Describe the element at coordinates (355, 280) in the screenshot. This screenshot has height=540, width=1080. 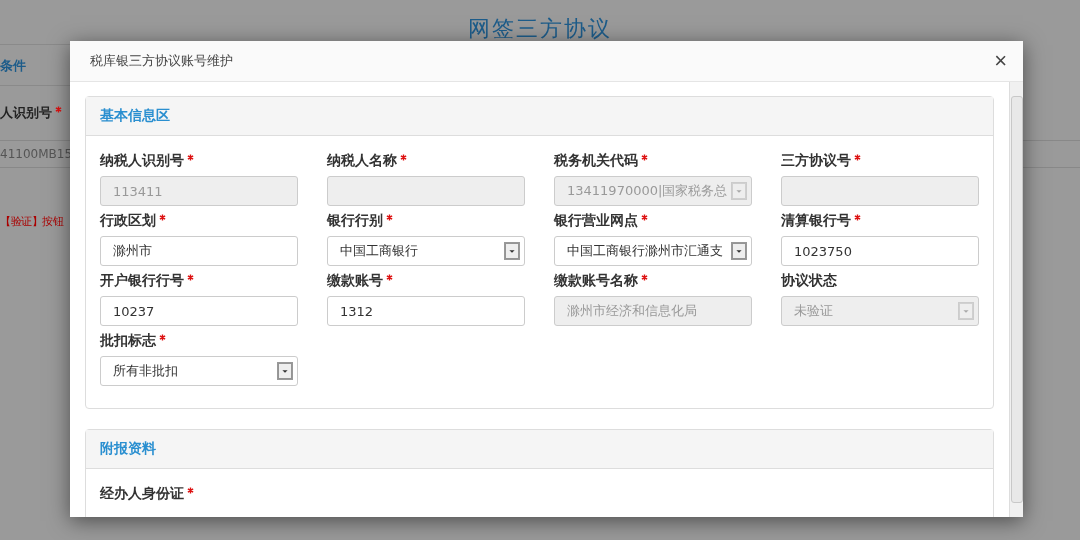
I see `field-label: 缴款账号` at that location.